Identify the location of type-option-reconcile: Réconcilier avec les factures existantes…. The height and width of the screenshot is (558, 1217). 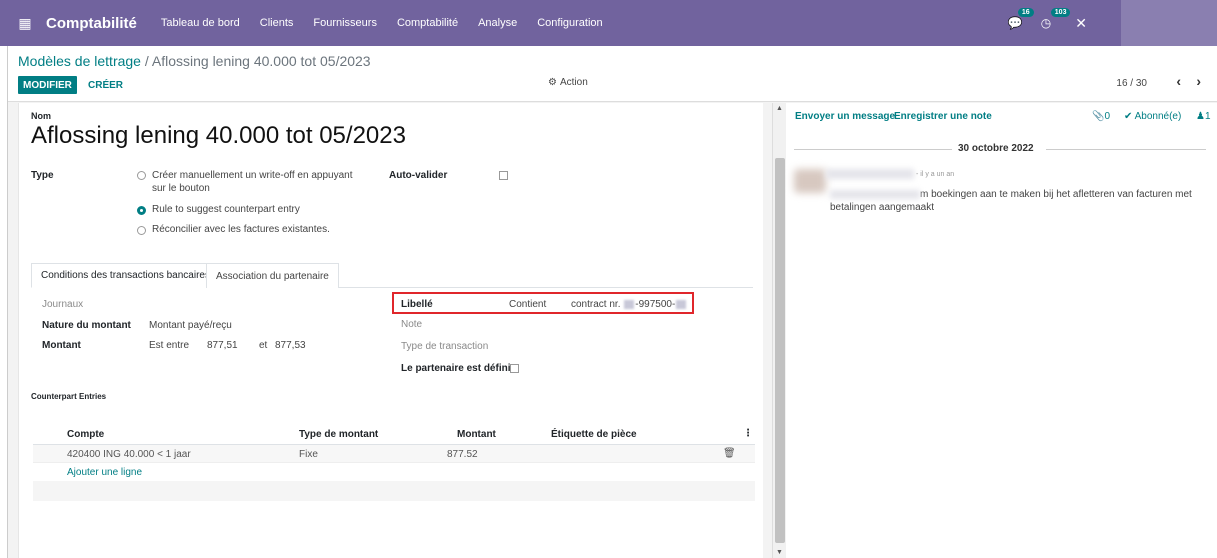
(233, 229).